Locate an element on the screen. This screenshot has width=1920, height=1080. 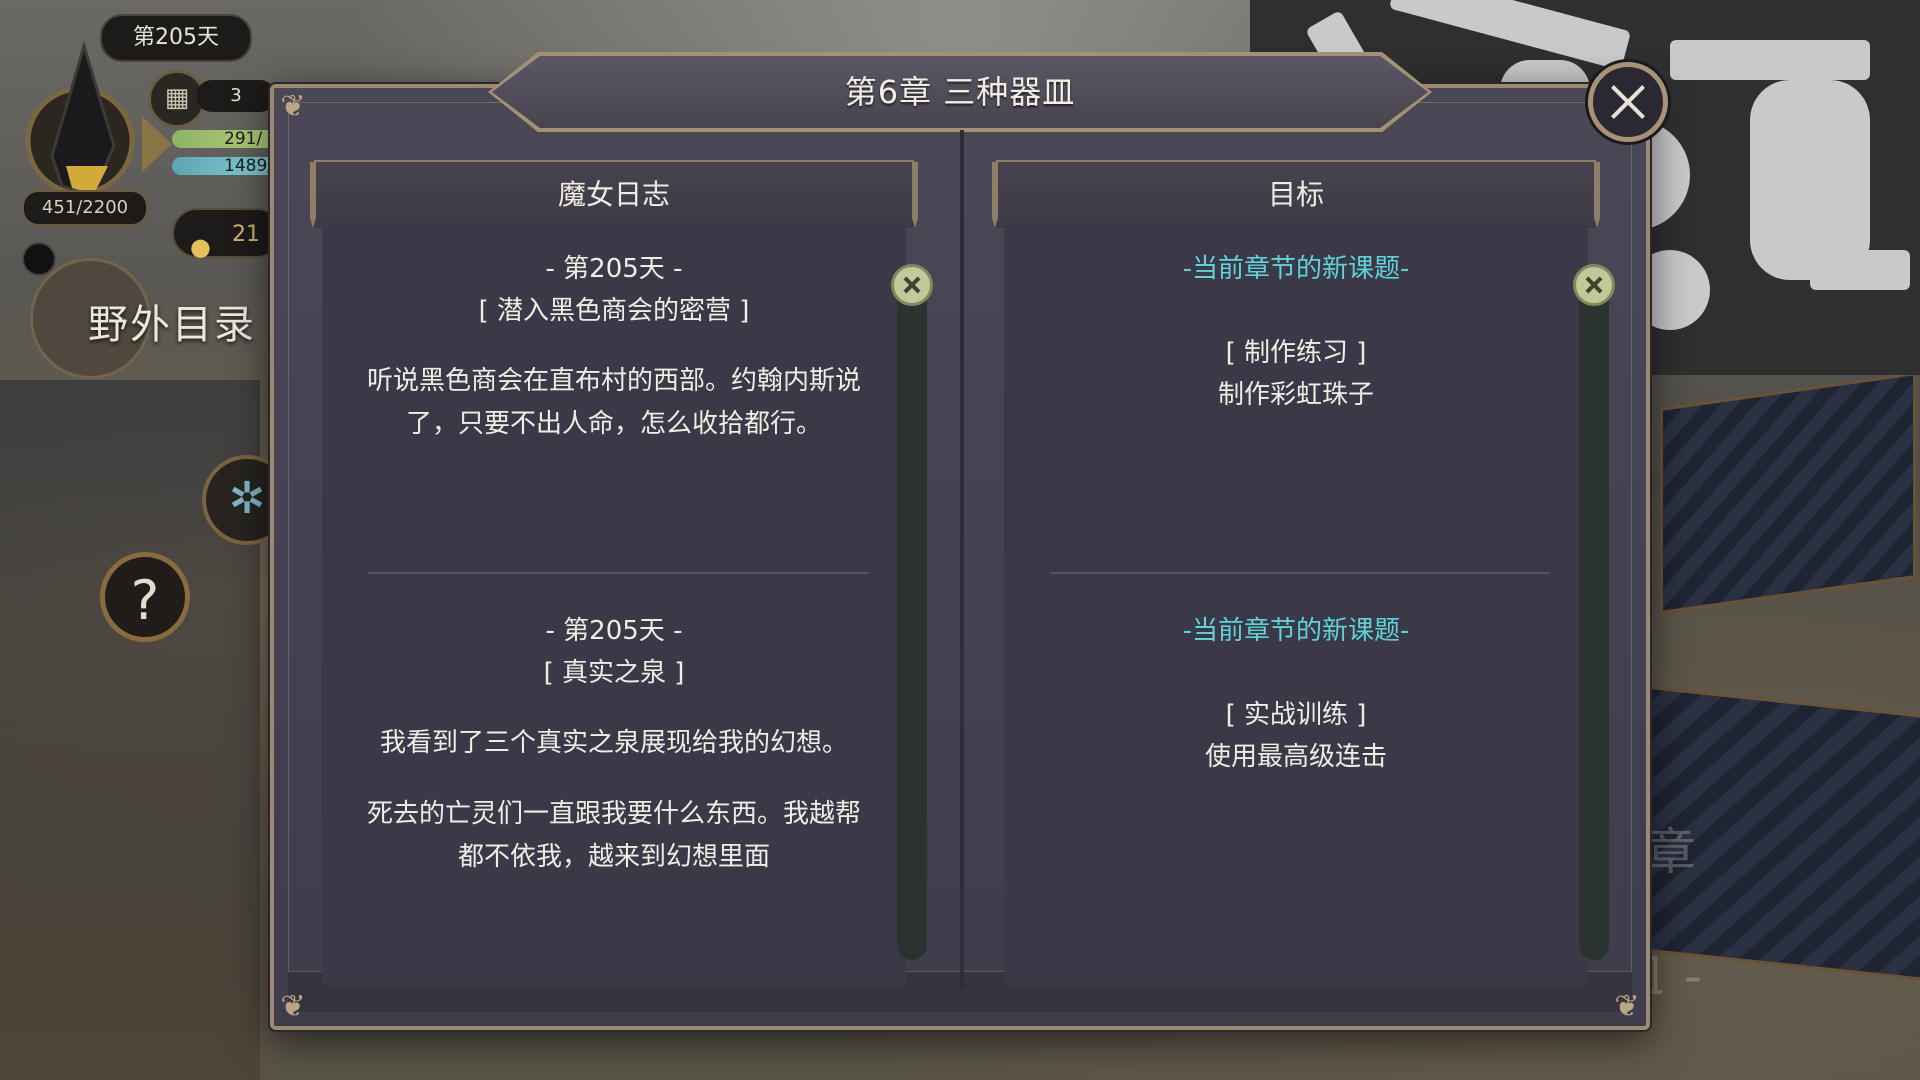
goal-description: 使用最高级连击 is located at coordinates (1295, 757).